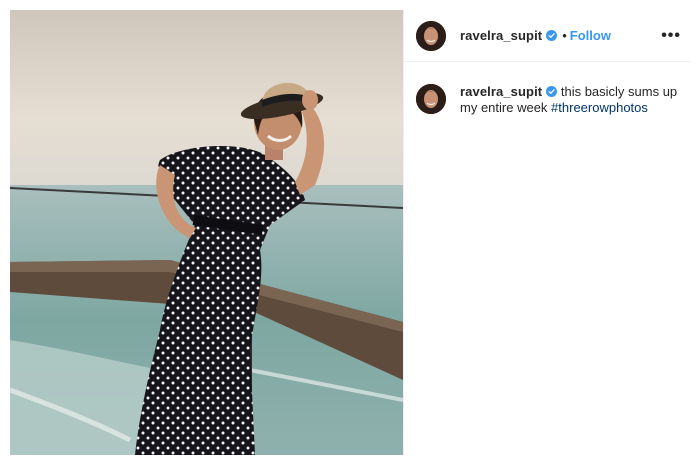  What do you see at coordinates (671, 36) in the screenshot?
I see `ellipsis-icon: •••` at bounding box center [671, 36].